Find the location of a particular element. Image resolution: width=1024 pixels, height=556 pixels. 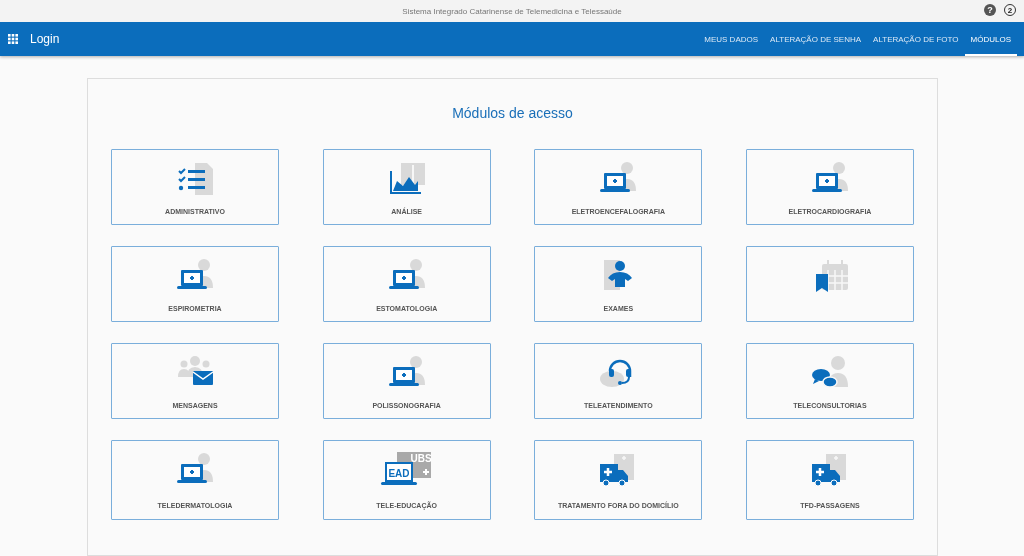

nav-tab: ALTERAÇÃO DE SENHA is located at coordinates (816, 39).